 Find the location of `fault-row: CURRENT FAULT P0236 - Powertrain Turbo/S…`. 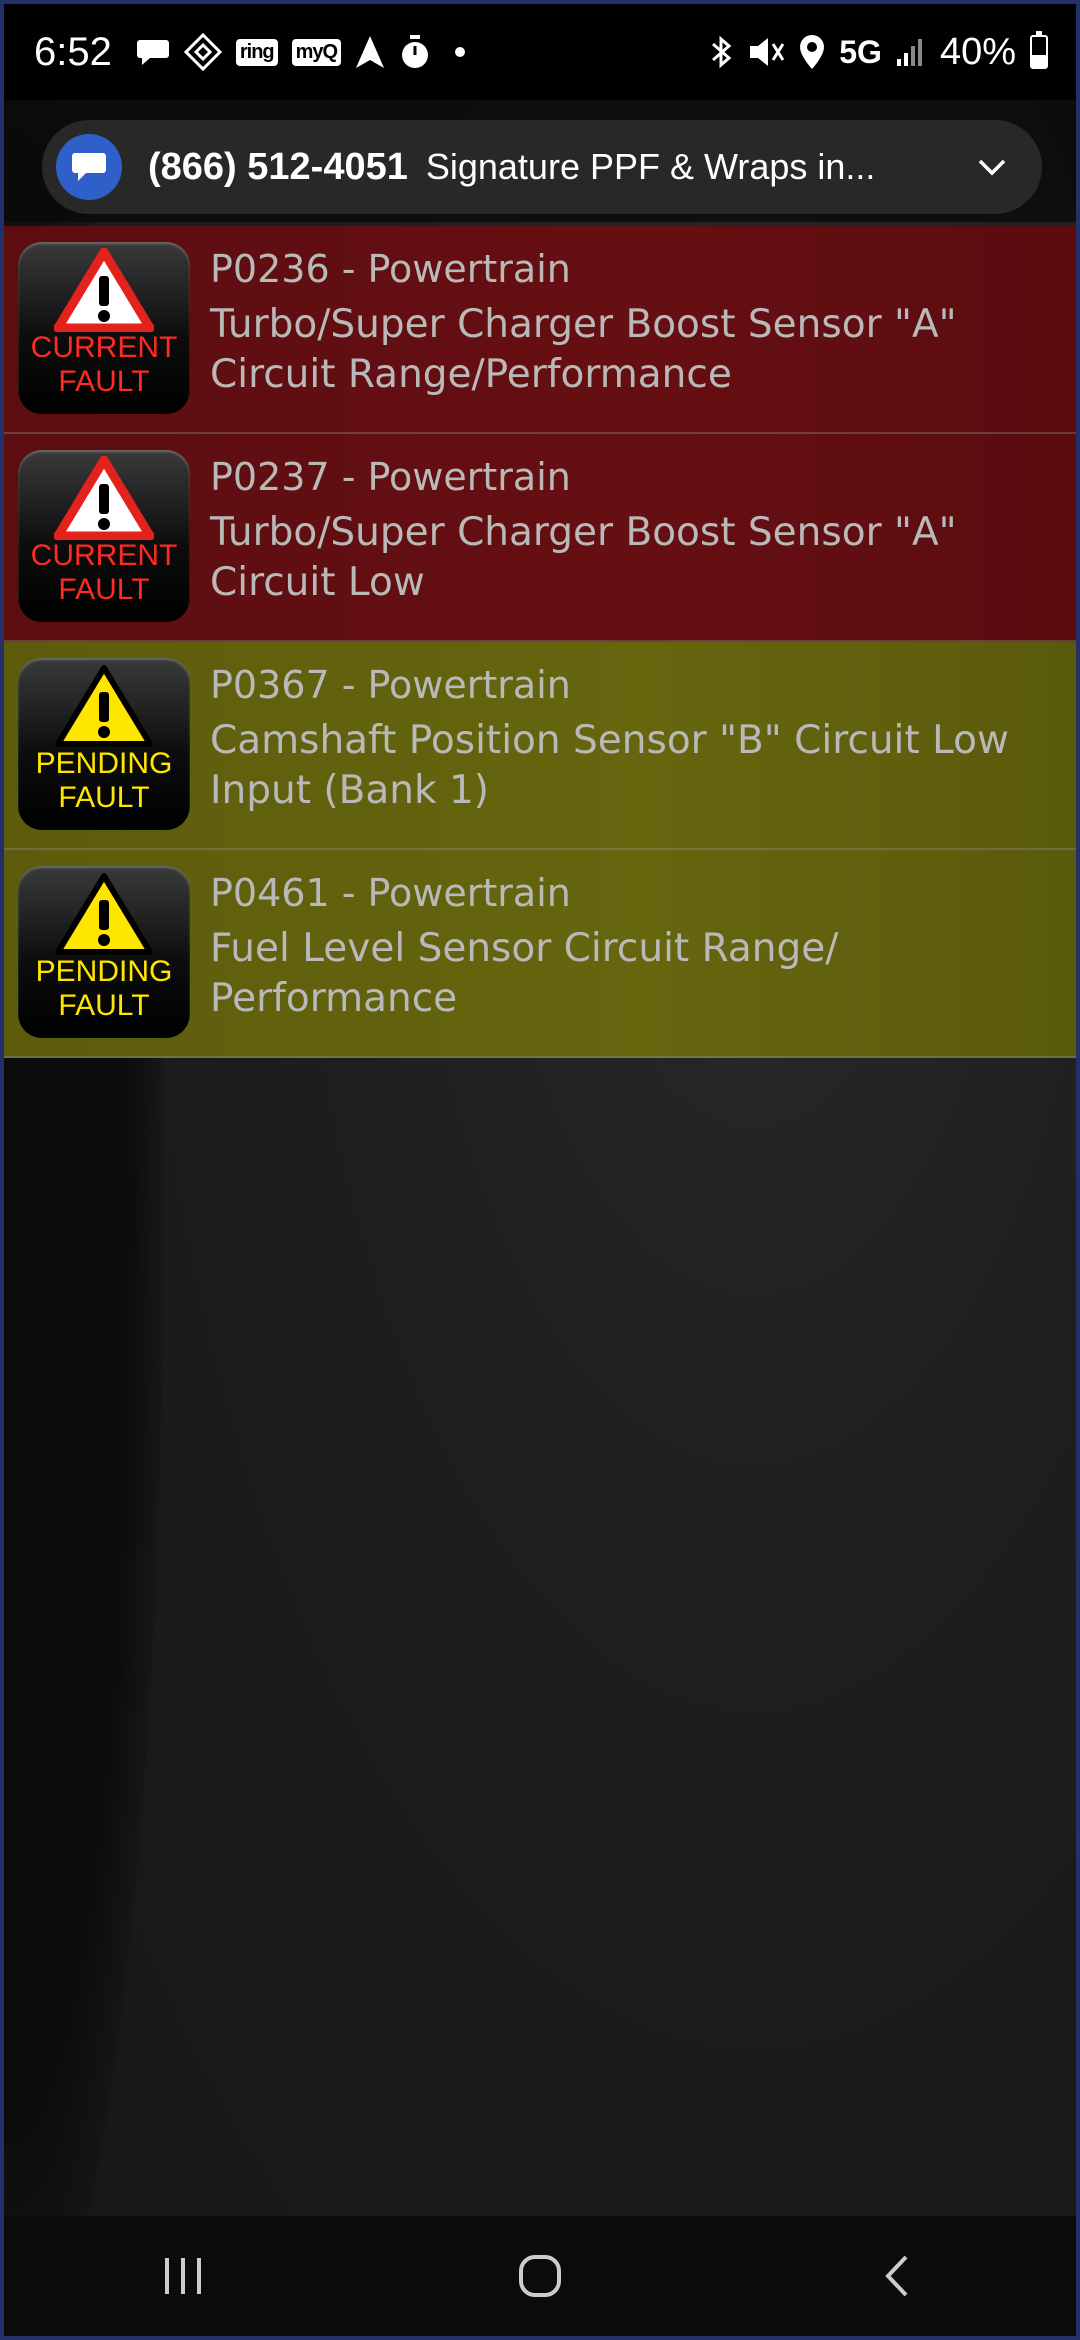

fault-row: CURRENT FAULT P0236 - Powertrain Turbo/S… is located at coordinates (540, 330).